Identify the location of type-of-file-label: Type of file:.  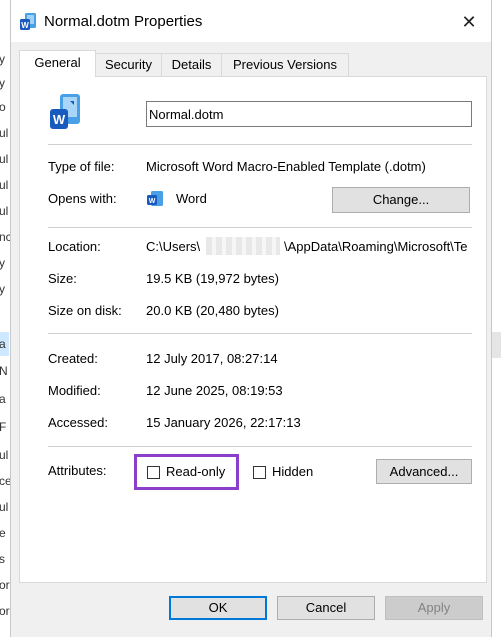
(81, 166).